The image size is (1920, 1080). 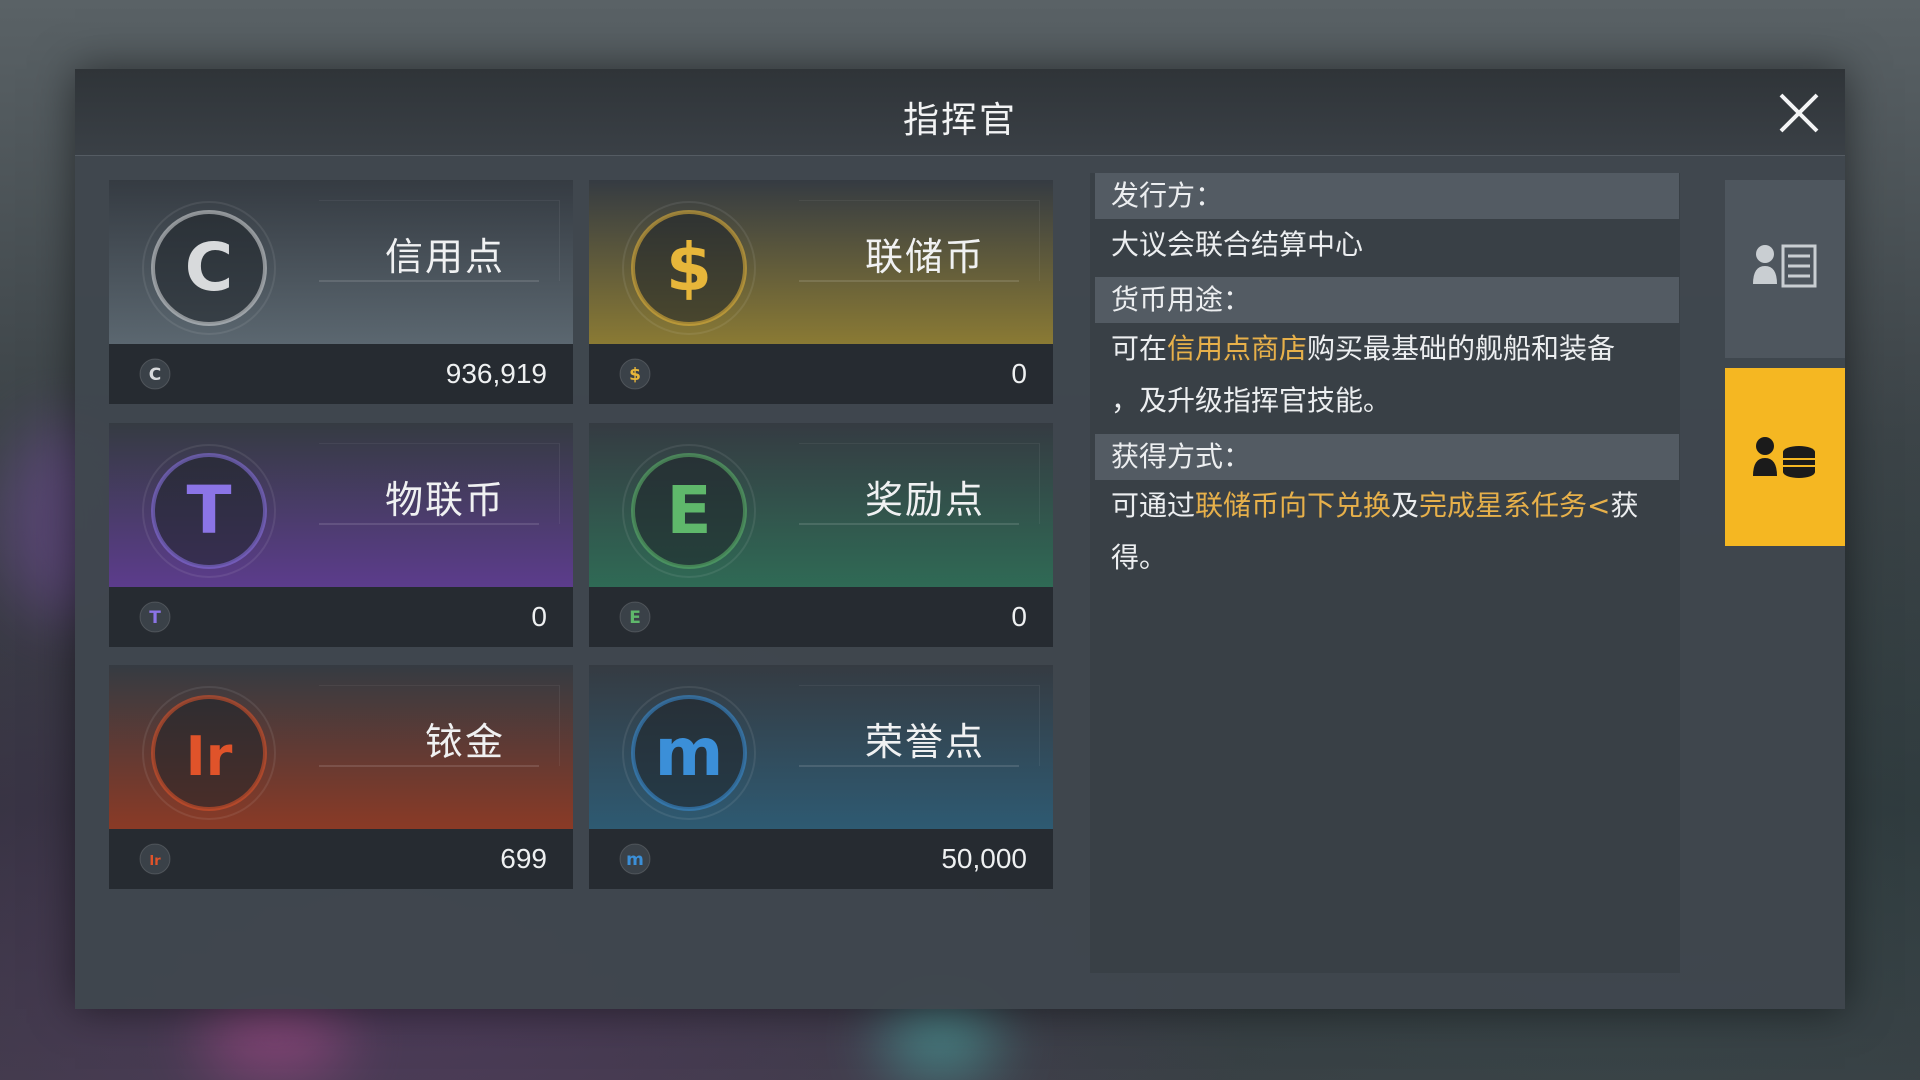 I want to click on issuer-value: 大议会联合结算中心, so click(x=1237, y=244).